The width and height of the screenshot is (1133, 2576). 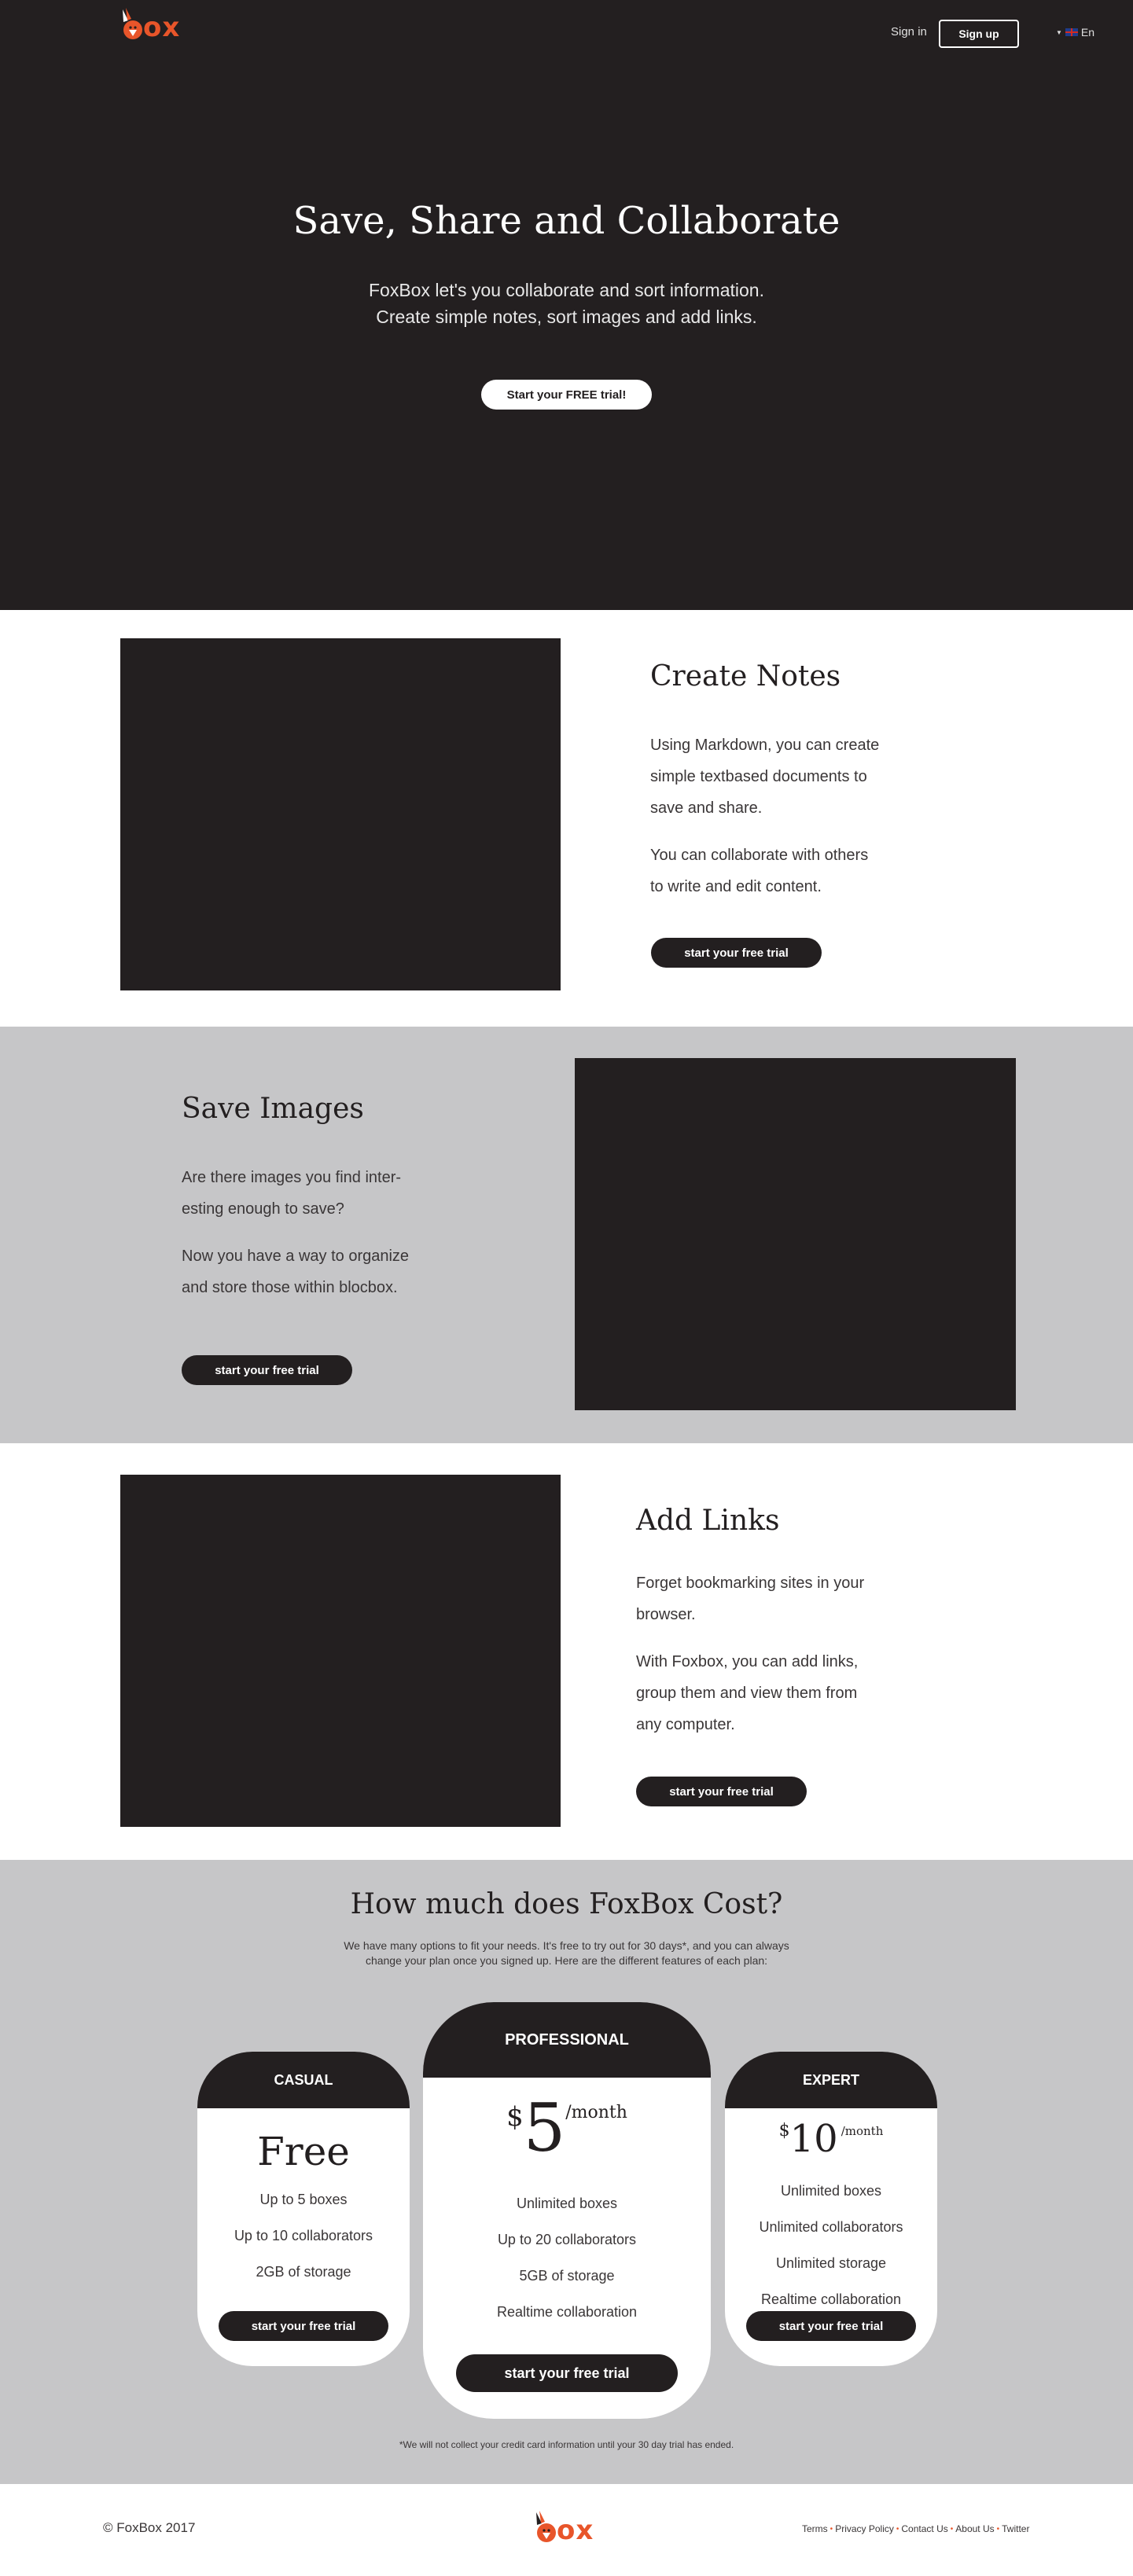 I want to click on feature-text-line: Now you have a way to organize, so click(x=296, y=1256).